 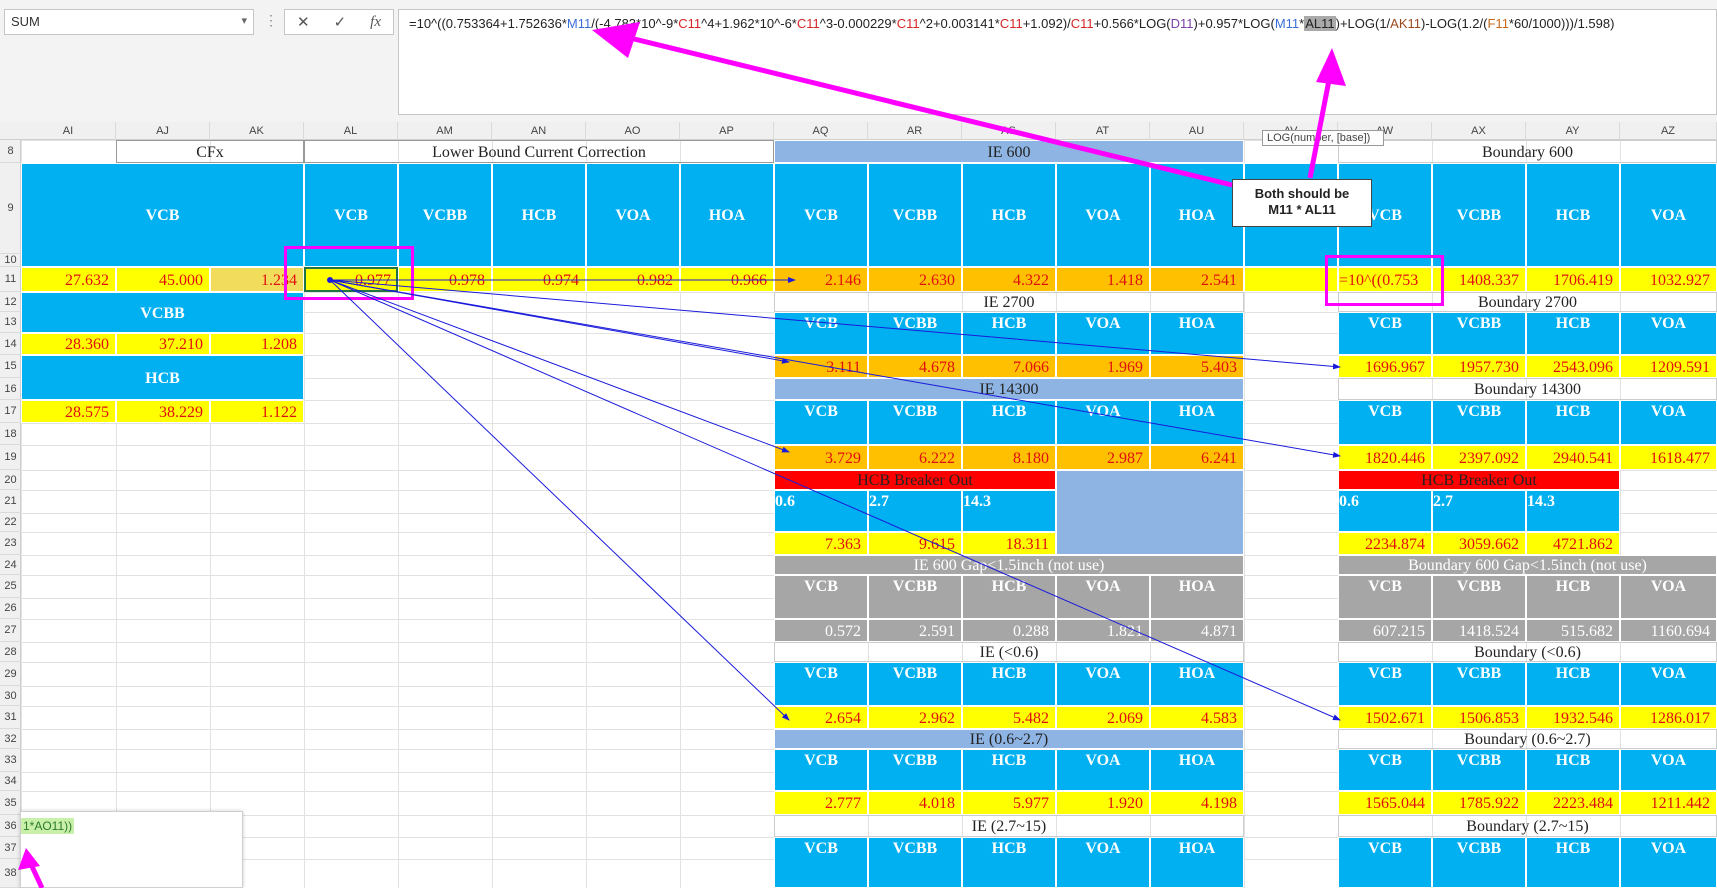 I want to click on more-options-icon: ⋮, so click(x=271, y=20).